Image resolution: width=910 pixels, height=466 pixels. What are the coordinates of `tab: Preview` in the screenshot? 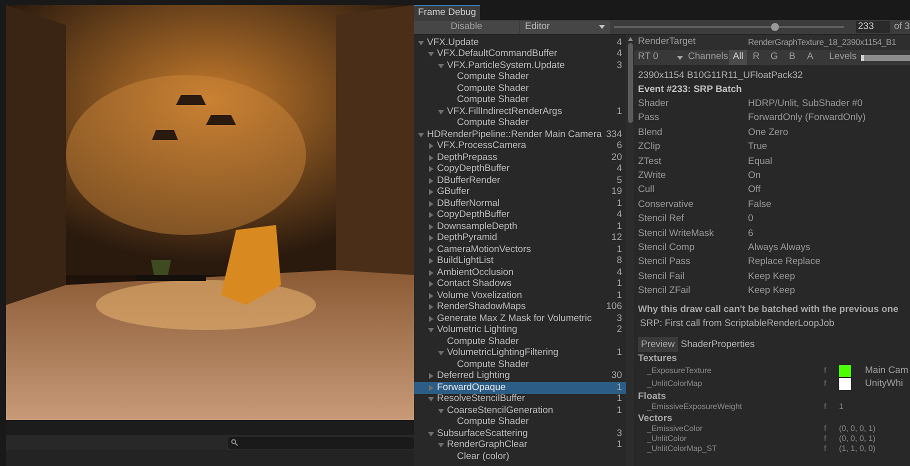 It's located at (658, 344).